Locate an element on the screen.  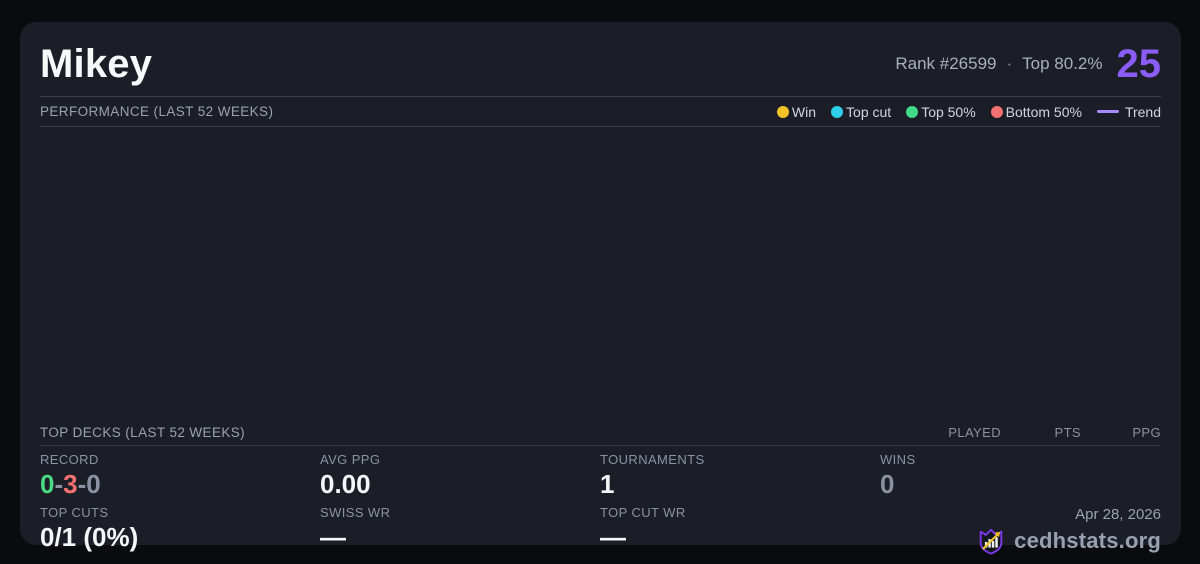
performance-section-label: PERFORMANCE (LAST 52 WEEKS) is located at coordinates (157, 111).